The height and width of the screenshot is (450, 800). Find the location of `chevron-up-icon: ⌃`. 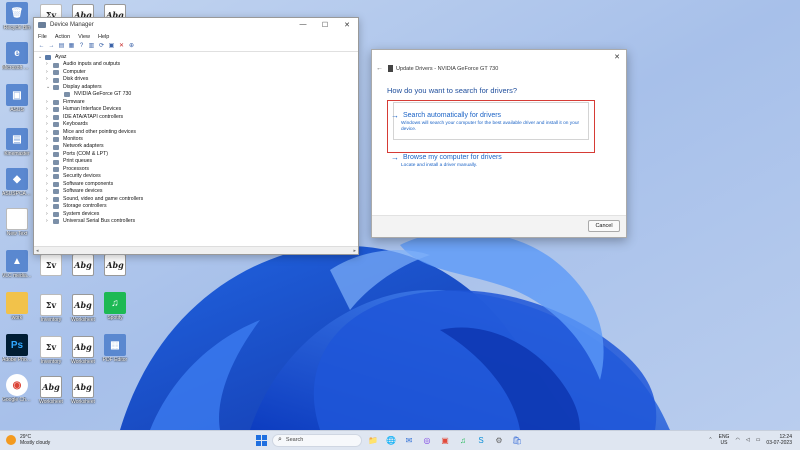

chevron-up-icon: ⌃ is located at coordinates (710, 440).